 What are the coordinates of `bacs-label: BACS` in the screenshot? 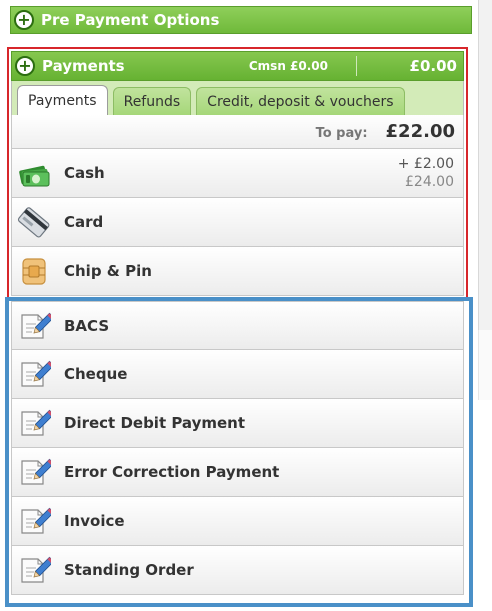 It's located at (87, 325).